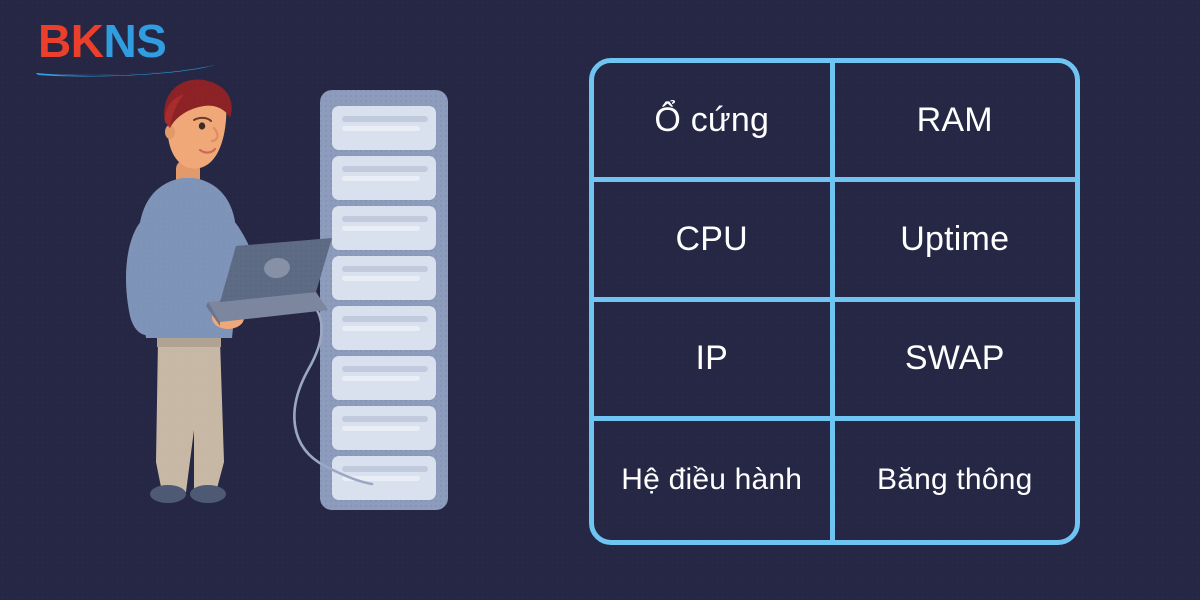 This screenshot has height=600, width=1200. I want to click on spec-cell-os: Hệ điều hành, so click(714, 480).